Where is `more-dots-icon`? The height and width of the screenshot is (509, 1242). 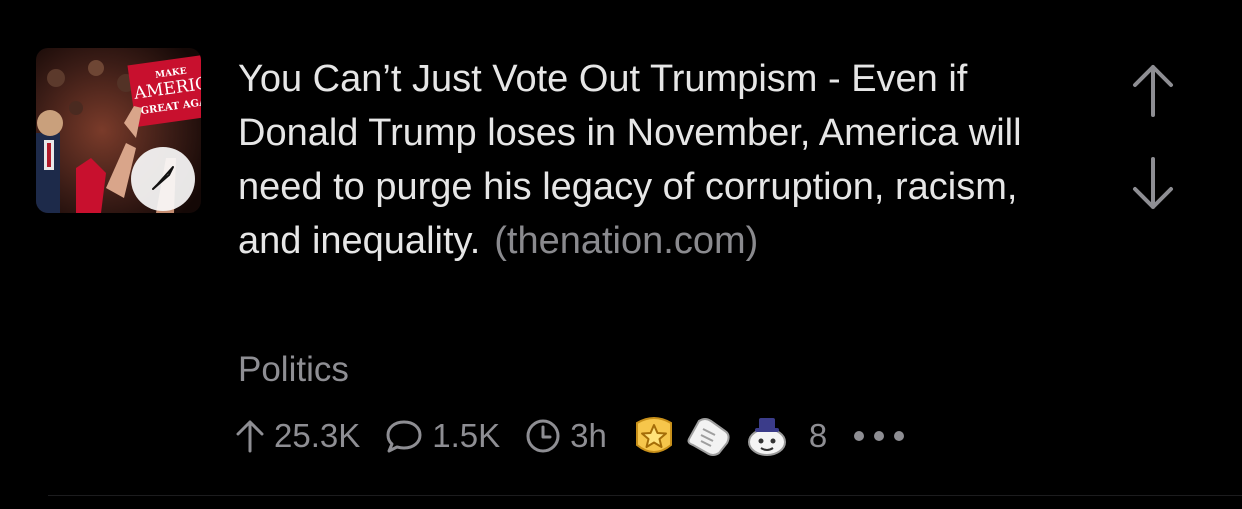
more-dots-icon is located at coordinates (879, 436).